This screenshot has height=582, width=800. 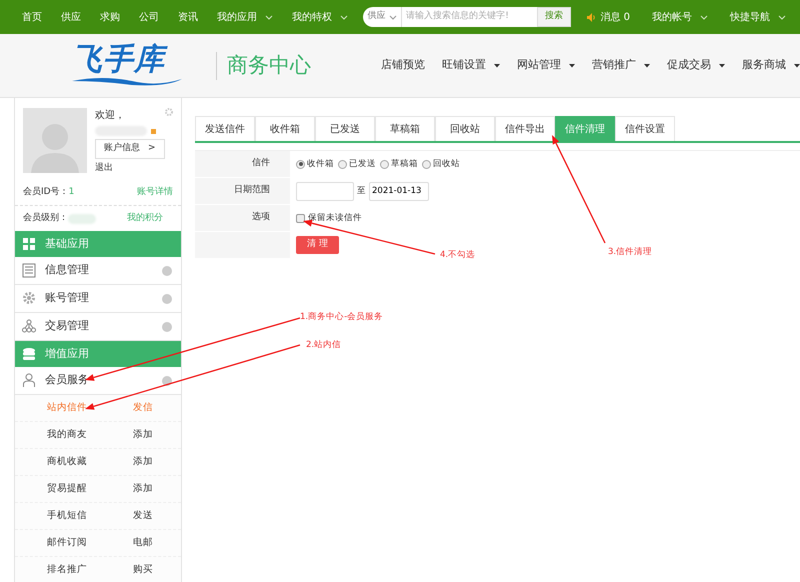 I want to click on welcome-text: 欢迎，, so click(x=110, y=115).